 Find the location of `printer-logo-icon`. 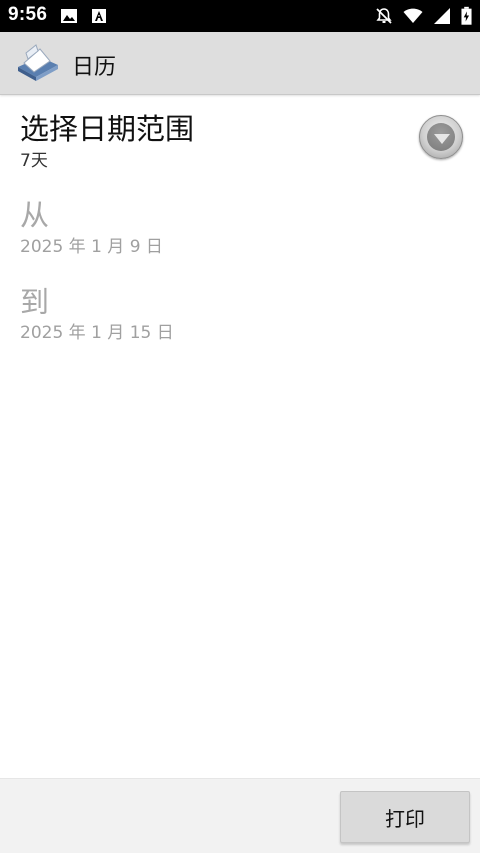

printer-logo-icon is located at coordinates (37, 63).